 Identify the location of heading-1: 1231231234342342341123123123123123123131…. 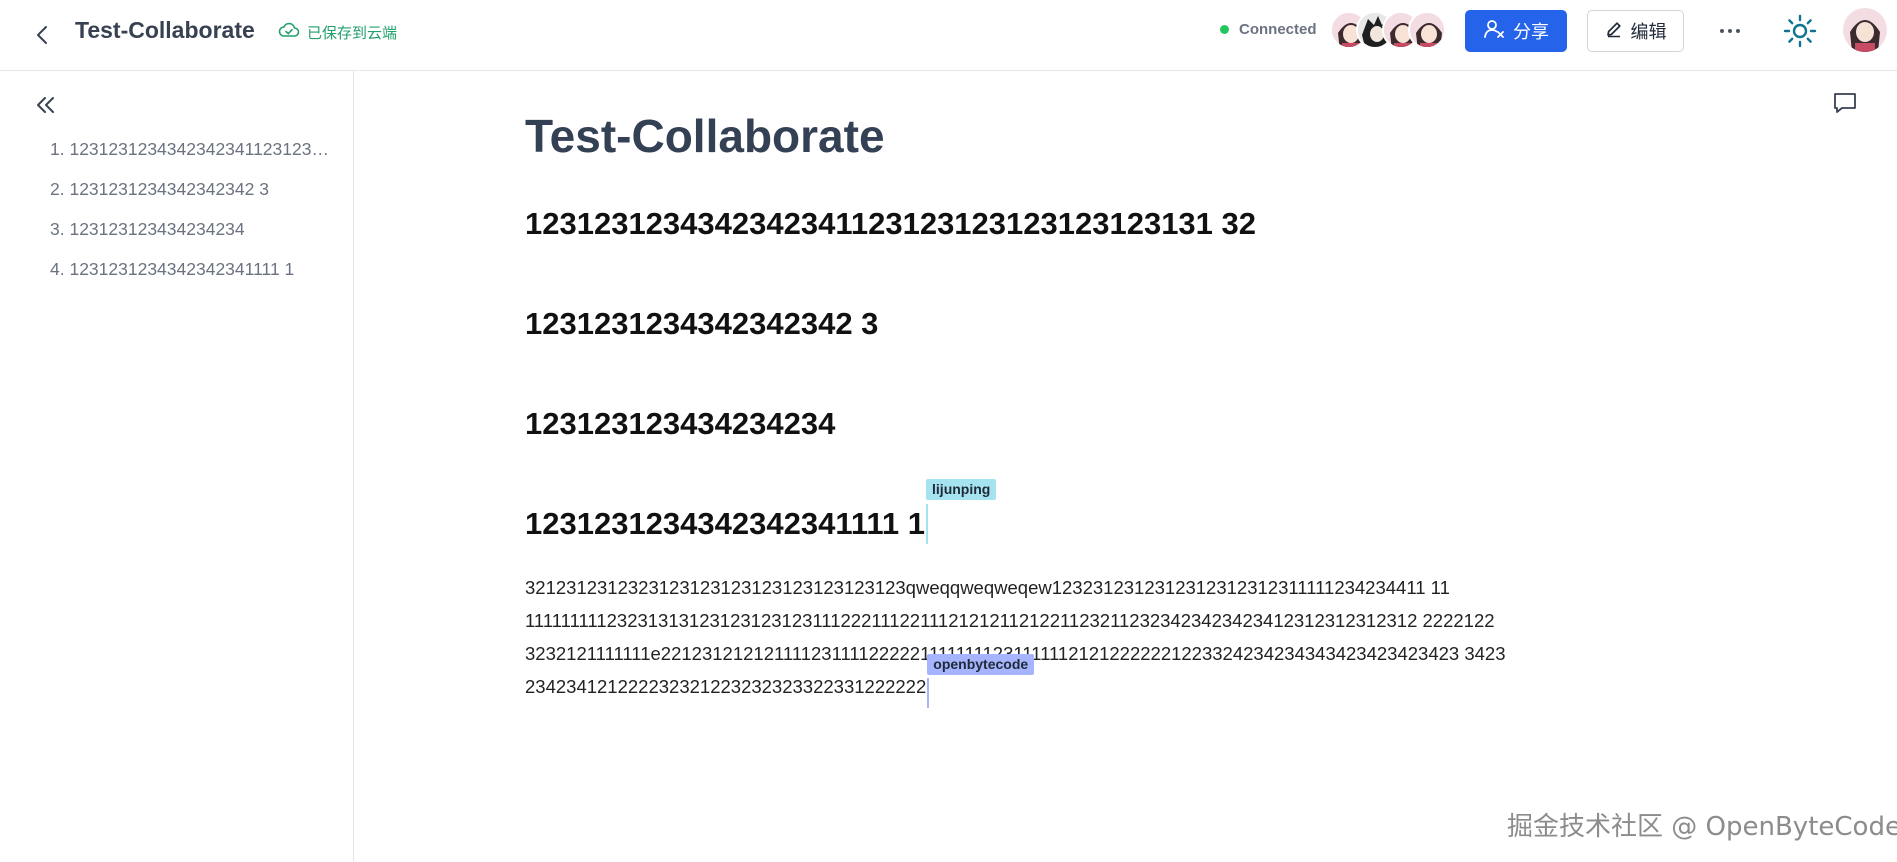
(890, 224).